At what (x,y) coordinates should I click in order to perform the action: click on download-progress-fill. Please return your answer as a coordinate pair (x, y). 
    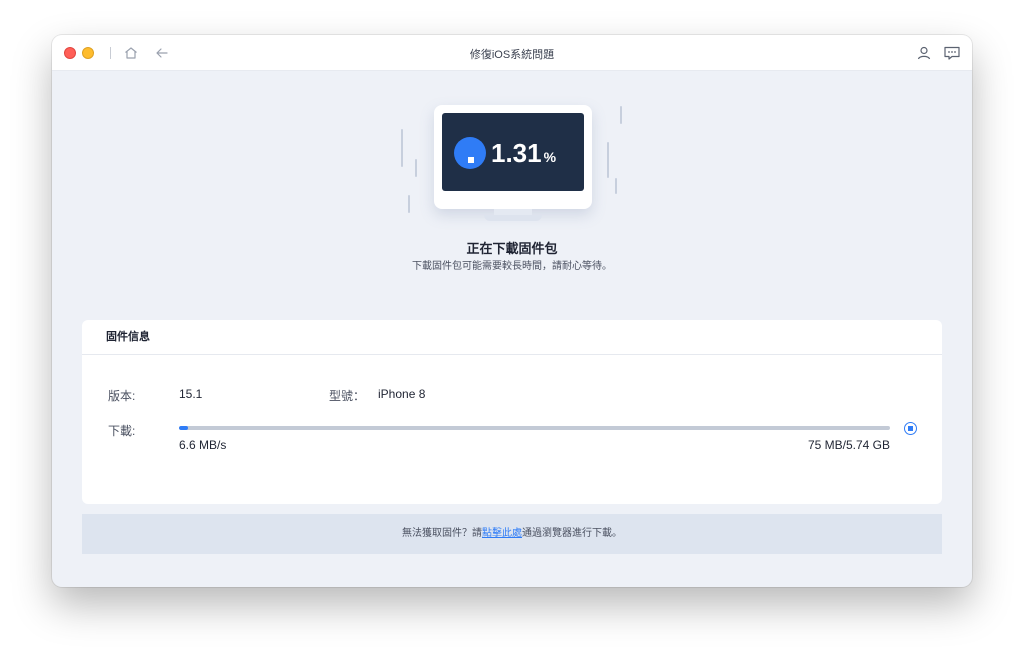
    Looking at the image, I should click on (184, 428).